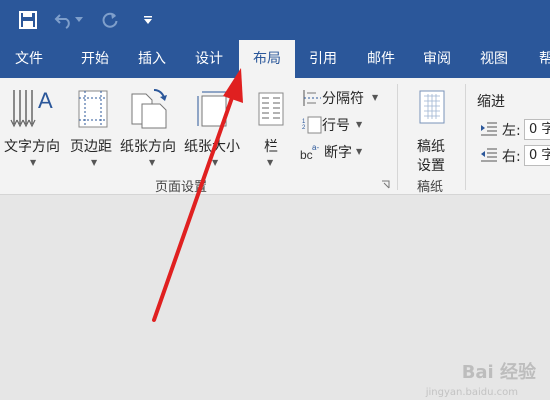  What do you see at coordinates (471, 392) in the screenshot?
I see `watermark-url: jingyan.baidu.com` at bounding box center [471, 392].